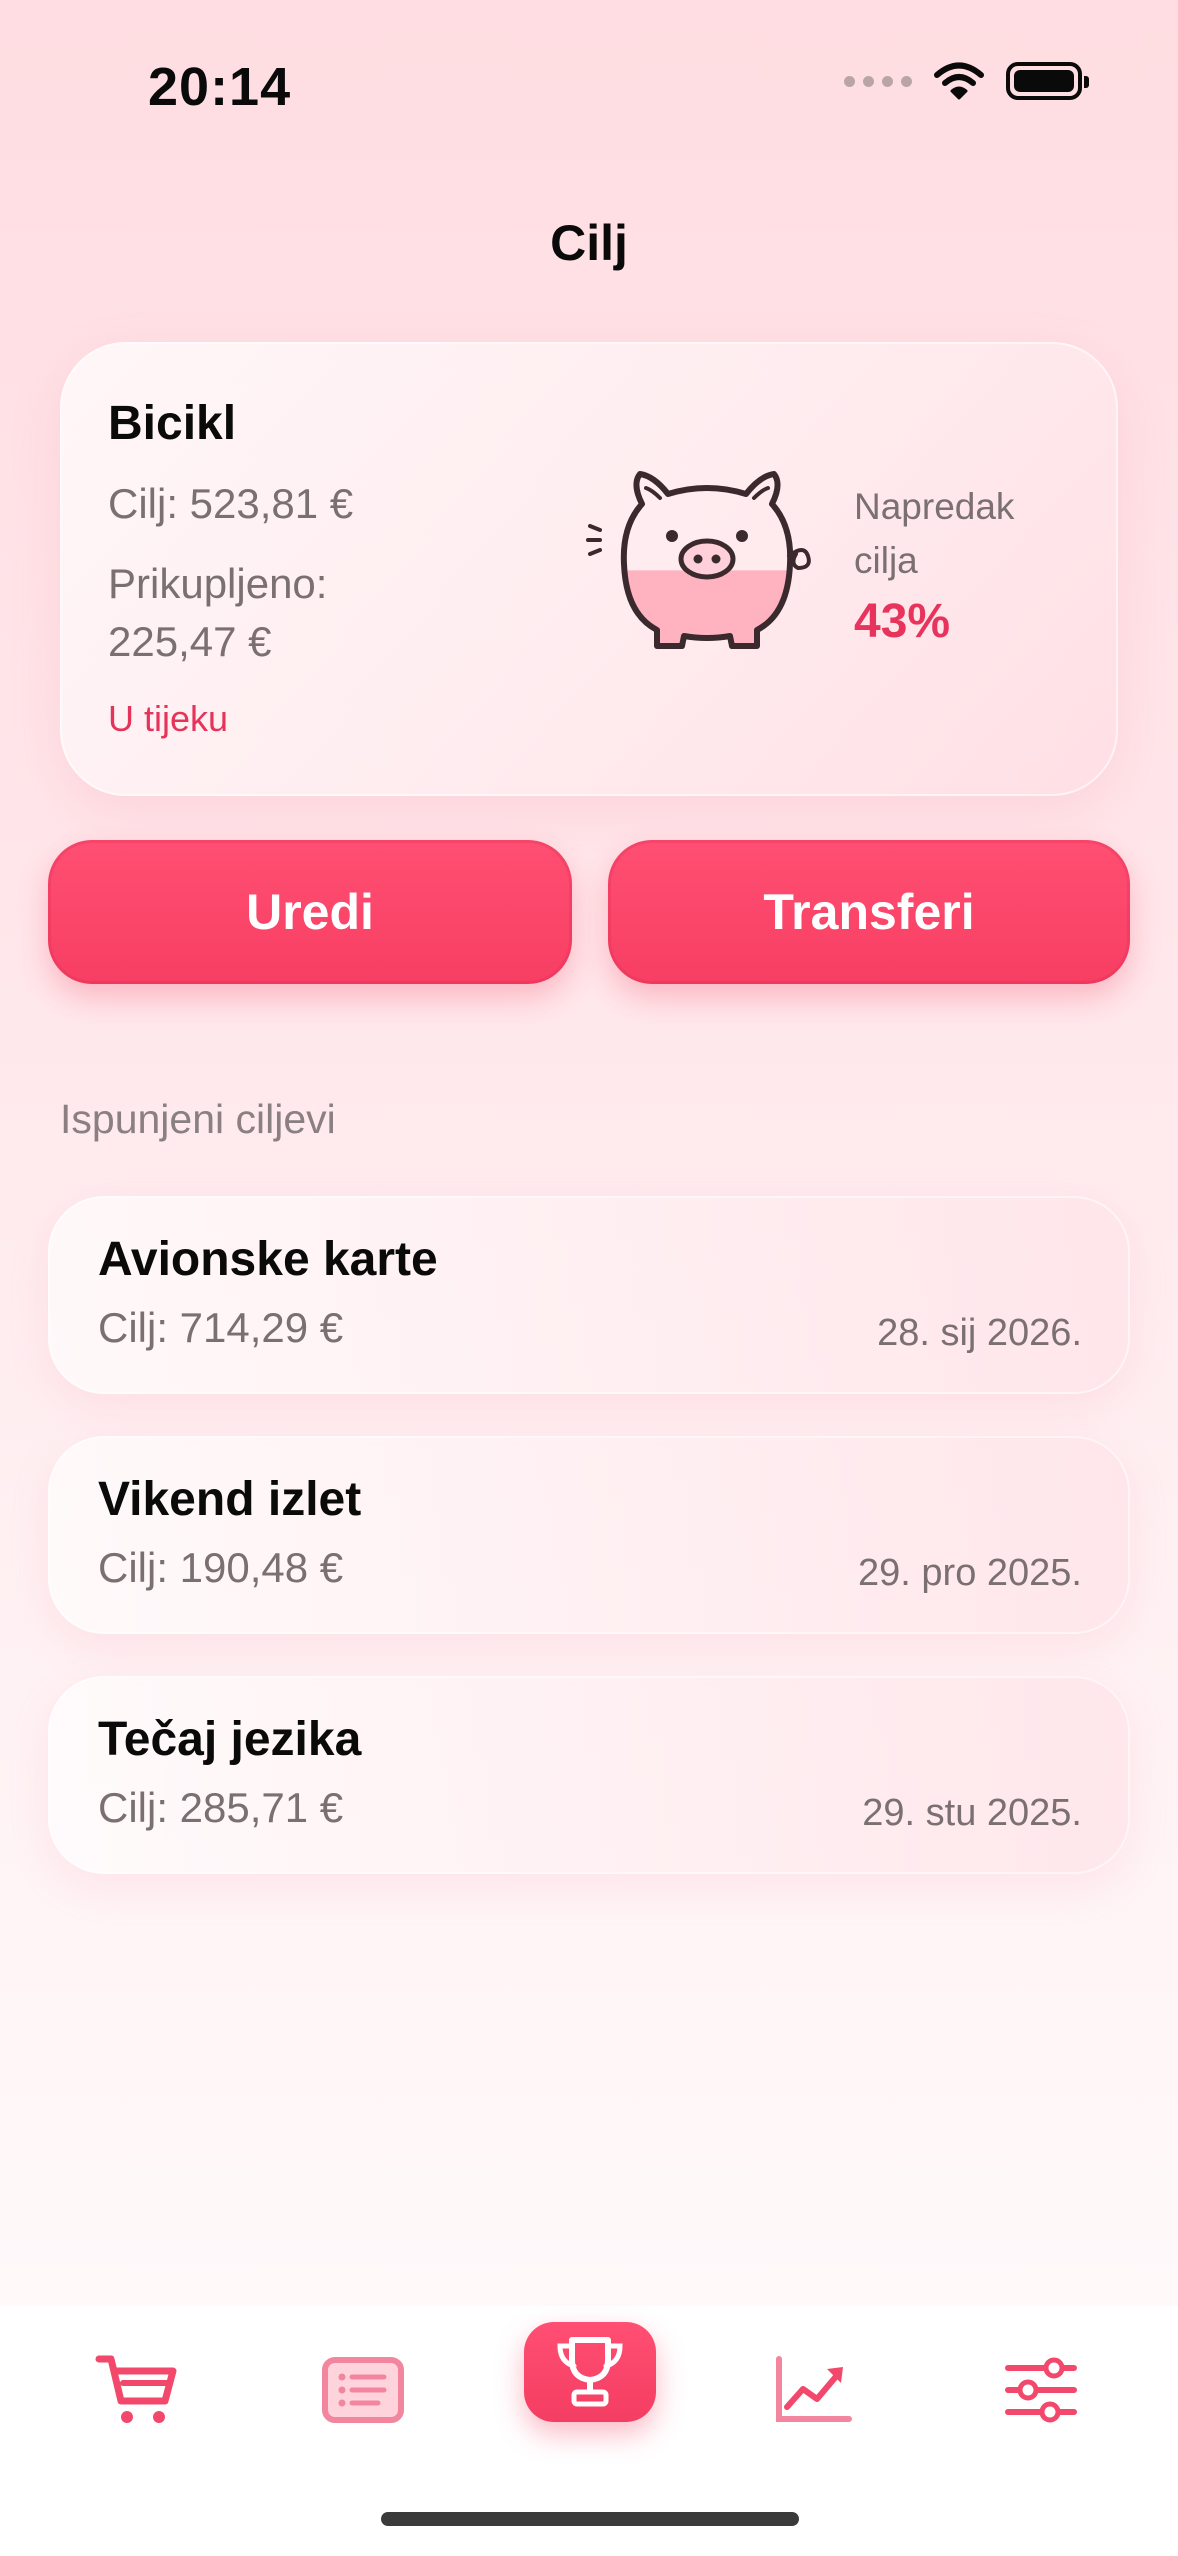 This screenshot has height=2556, width=1178. What do you see at coordinates (589, 243) in the screenshot?
I see `page-title: Cilj` at bounding box center [589, 243].